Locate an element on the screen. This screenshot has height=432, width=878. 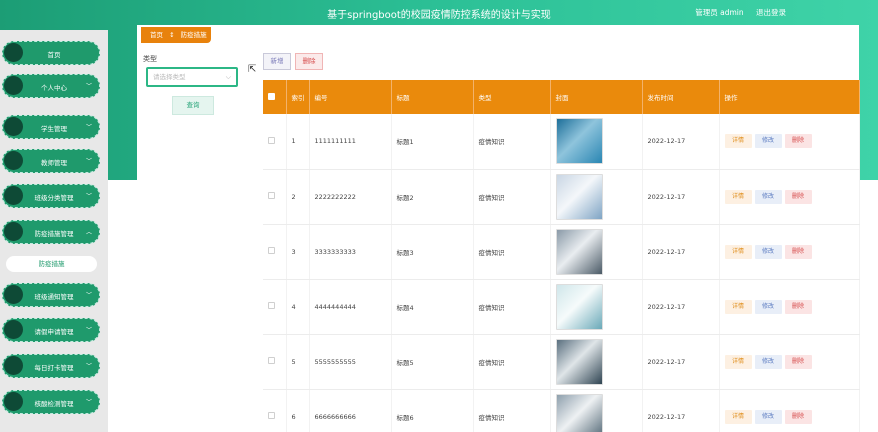
sidebar-item-label: 首页 is located at coordinates (54, 55).